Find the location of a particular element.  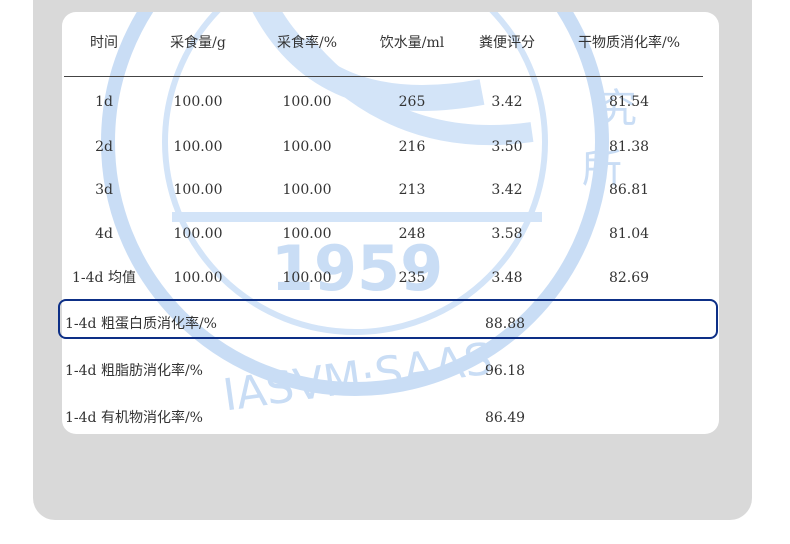

row-4-feed-intake: 100.00 is located at coordinates (198, 234).